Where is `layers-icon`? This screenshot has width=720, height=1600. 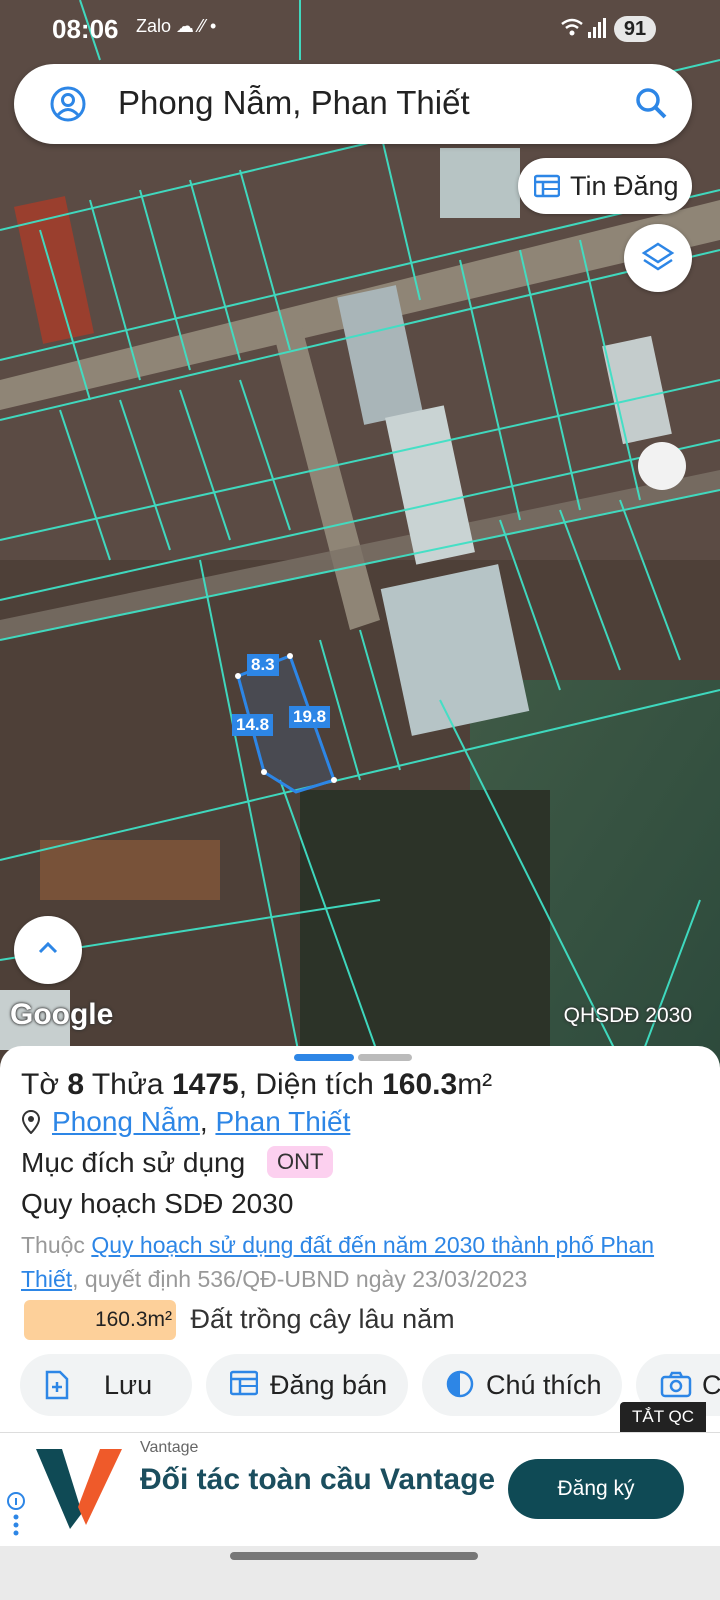 layers-icon is located at coordinates (658, 256).